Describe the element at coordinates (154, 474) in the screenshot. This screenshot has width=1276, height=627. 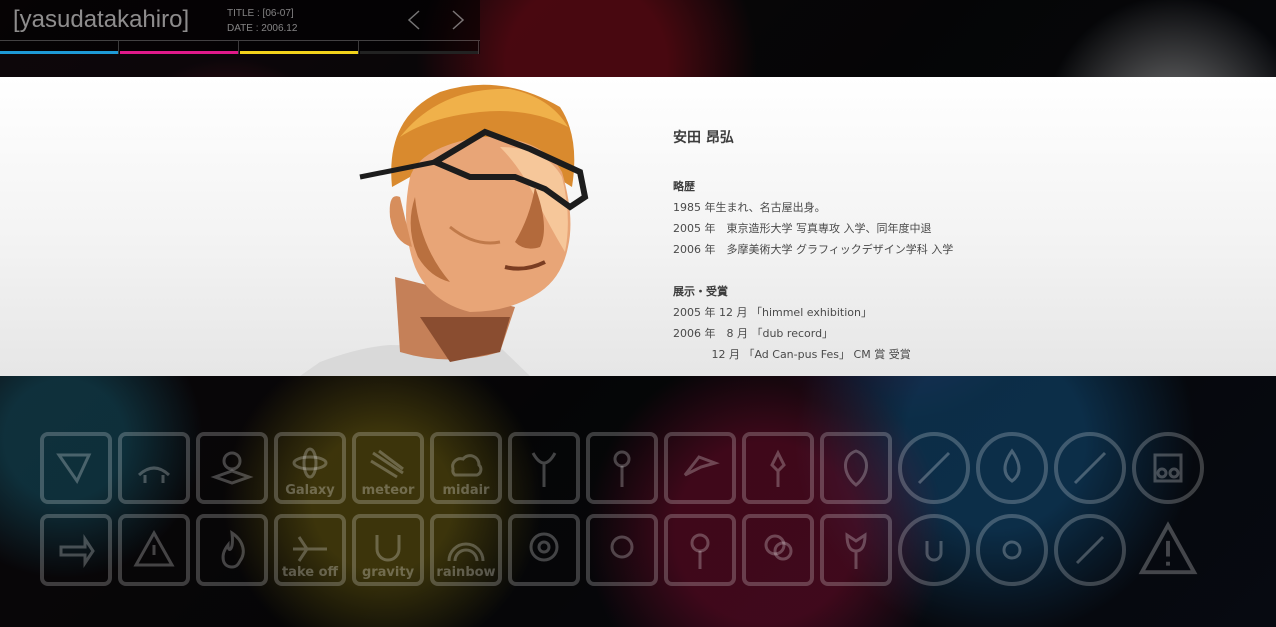
I see `hands-icon` at that location.